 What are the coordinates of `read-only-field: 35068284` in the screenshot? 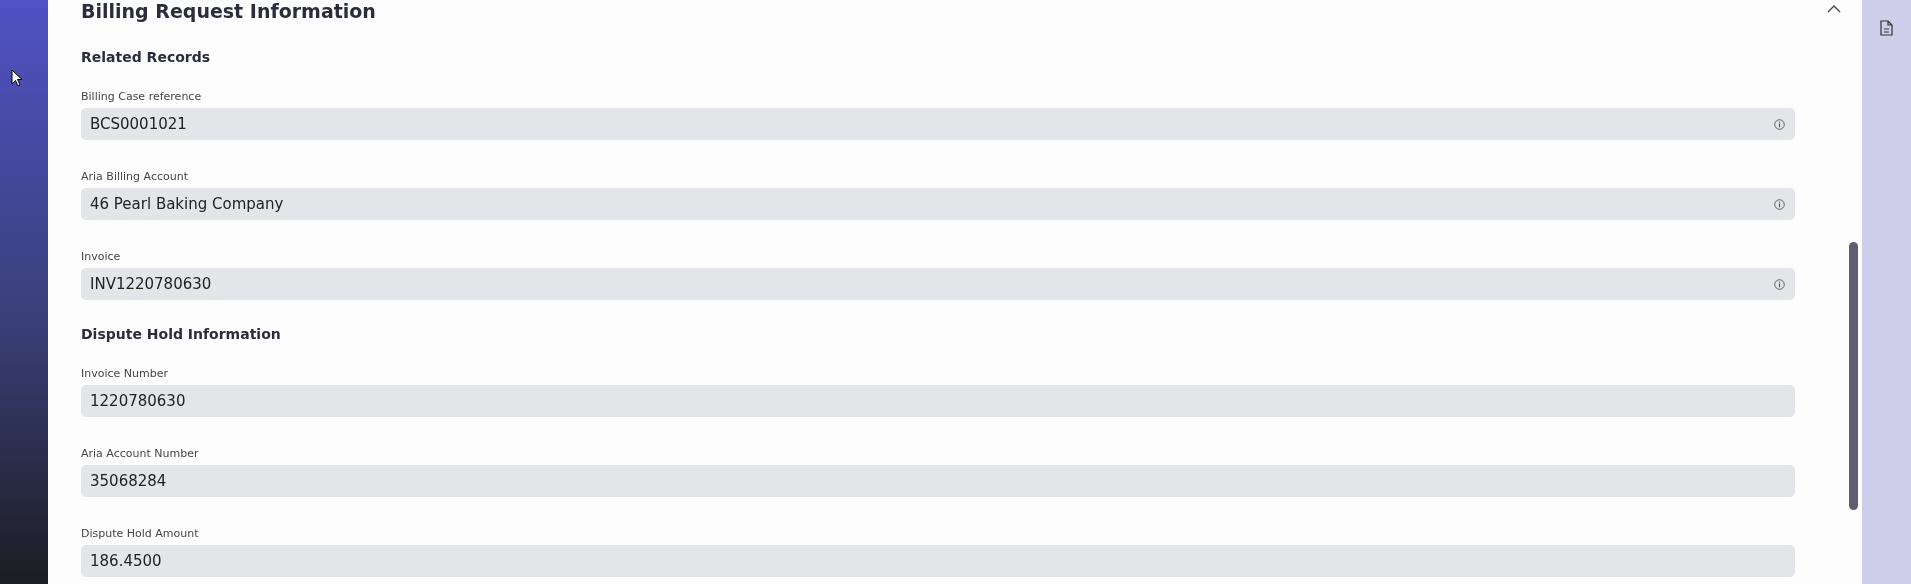 It's located at (938, 481).